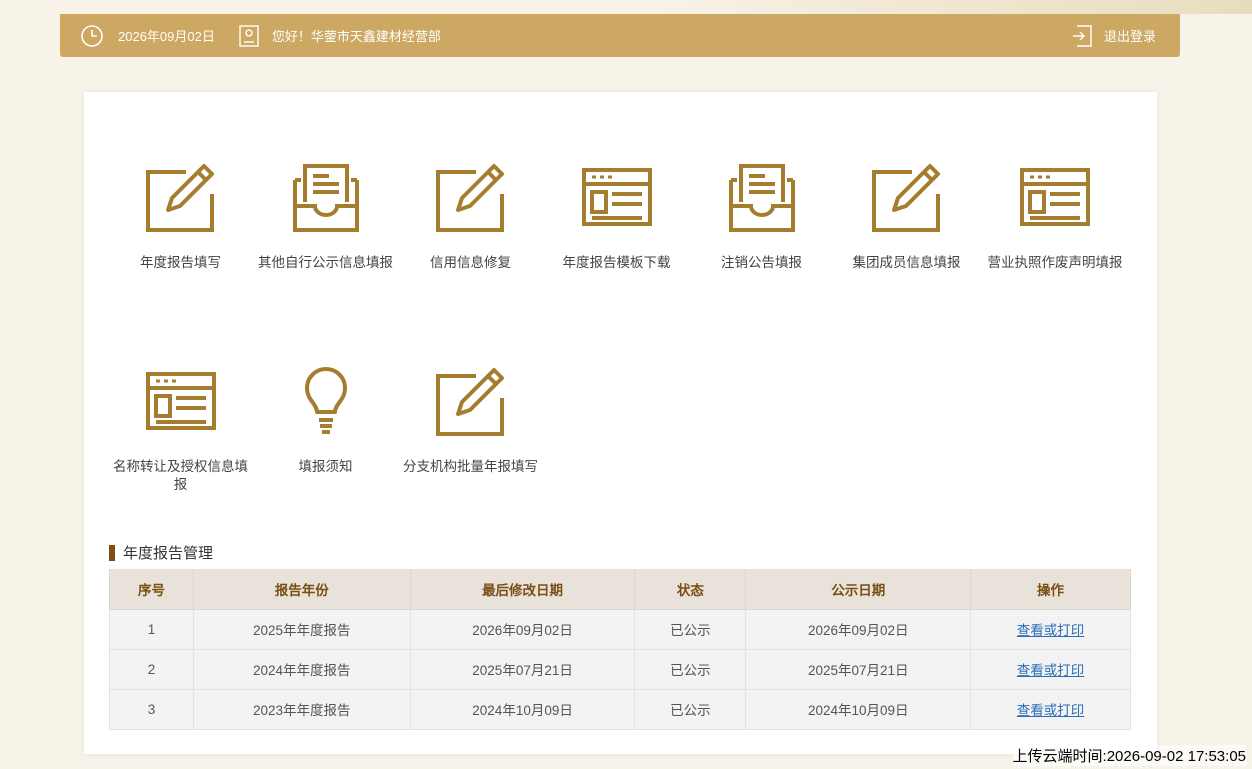  Describe the element at coordinates (858, 589) in the screenshot. I see `col-header: 公示日期` at that location.